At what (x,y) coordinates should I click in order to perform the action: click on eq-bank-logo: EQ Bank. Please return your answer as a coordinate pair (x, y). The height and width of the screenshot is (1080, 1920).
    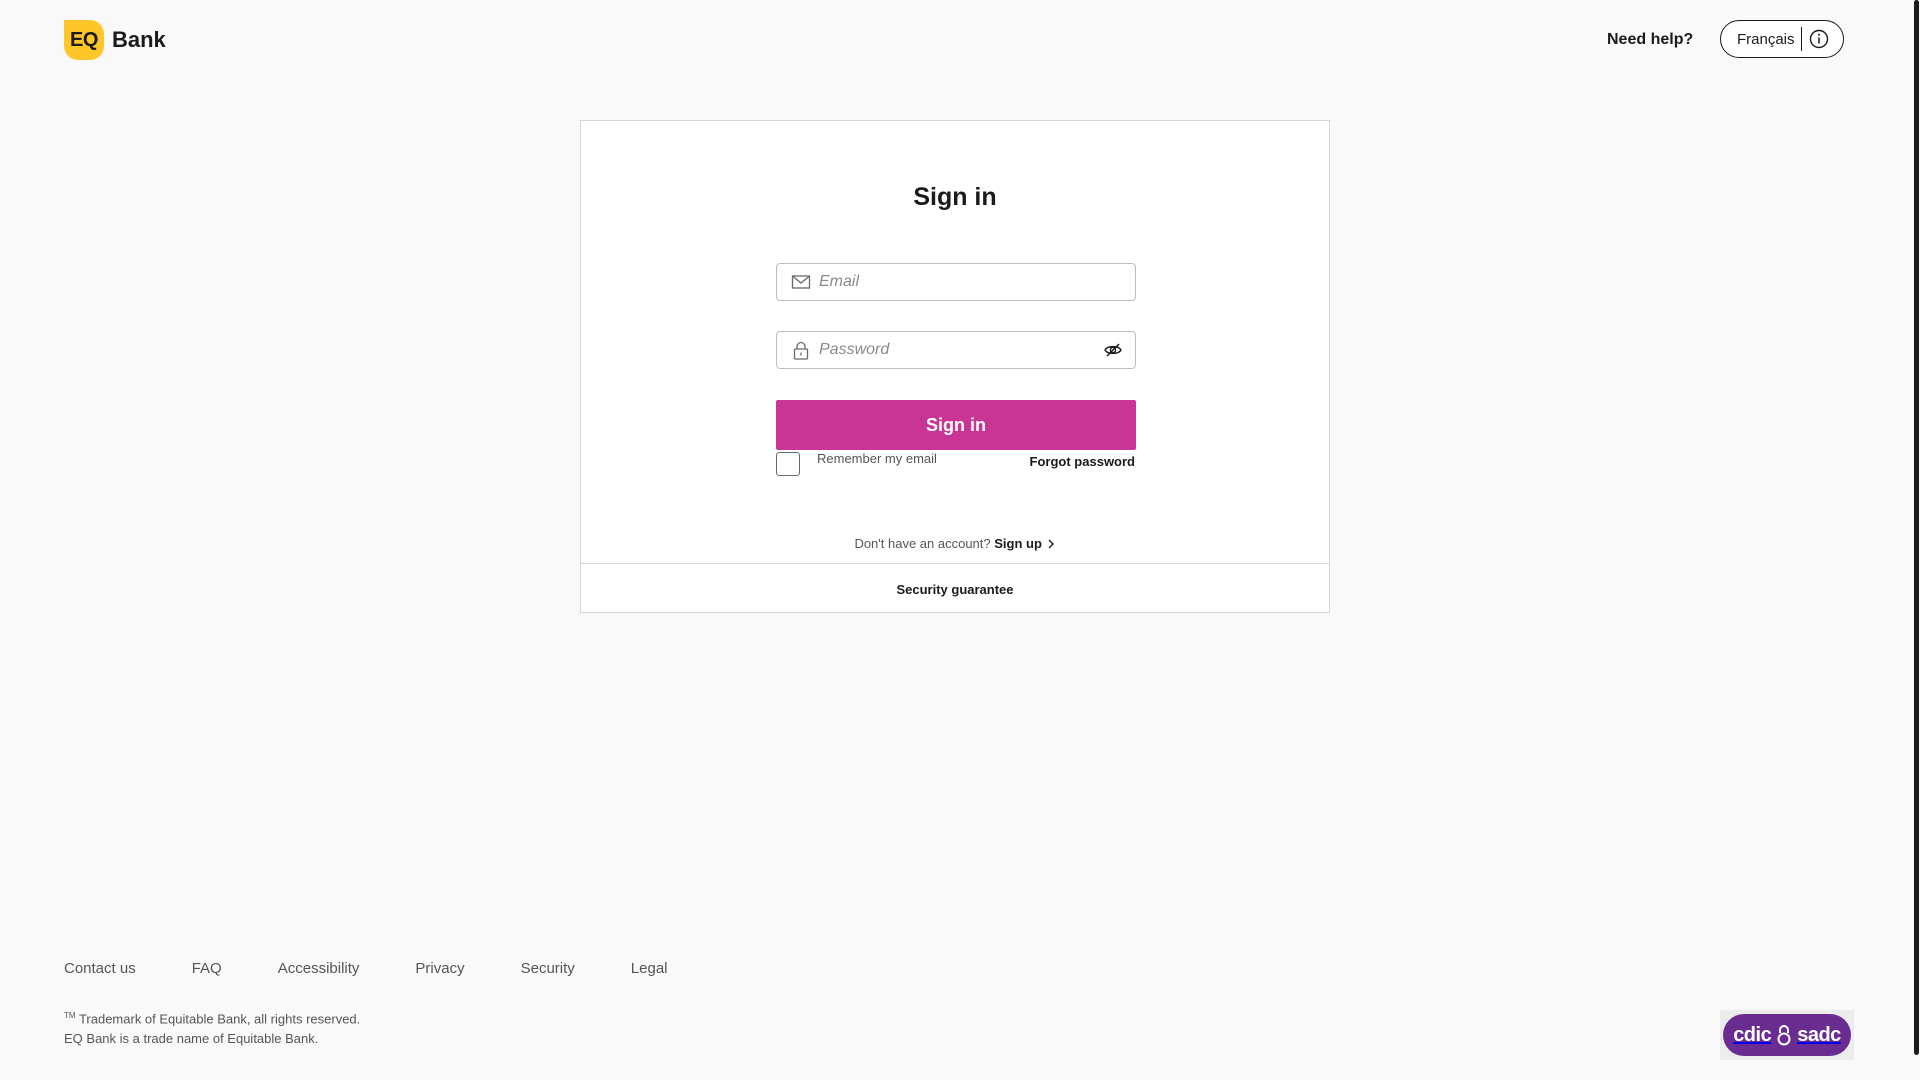
    Looking at the image, I should click on (115, 40).